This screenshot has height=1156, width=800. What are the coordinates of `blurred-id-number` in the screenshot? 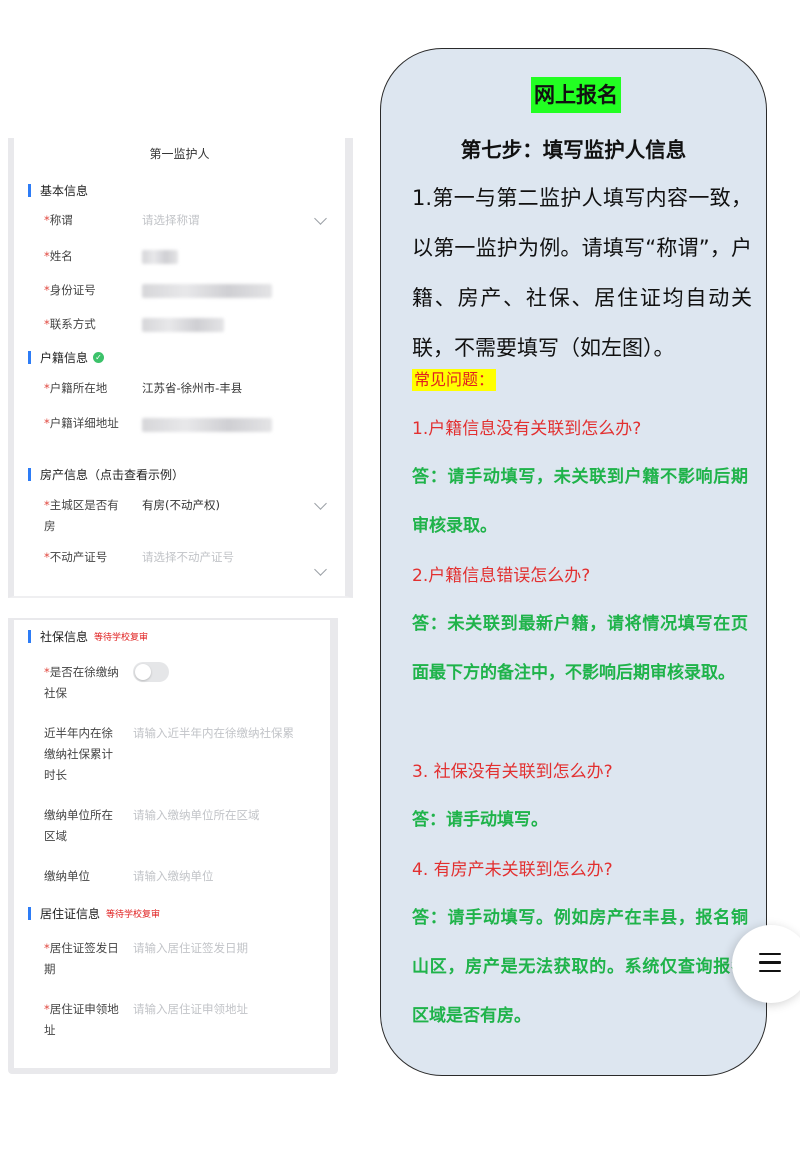 It's located at (207, 291).